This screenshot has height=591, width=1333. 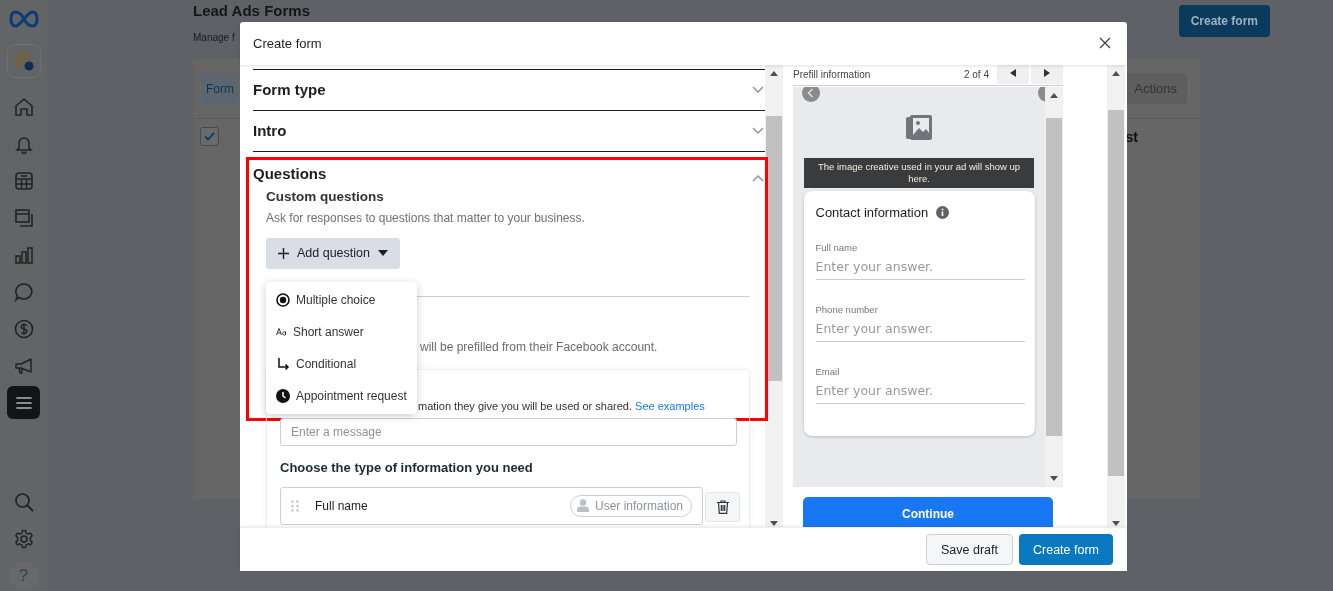 What do you see at coordinates (758, 177) in the screenshot?
I see `chevron-up-icon` at bounding box center [758, 177].